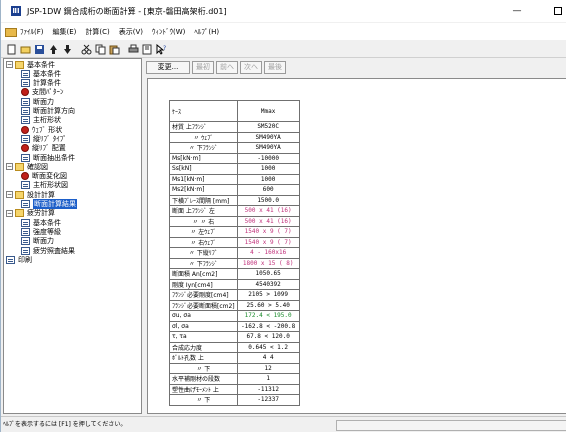 This screenshot has width=566, height=432. What do you see at coordinates (268, 358) in the screenshot?
I see `row-value: 4 4` at bounding box center [268, 358].